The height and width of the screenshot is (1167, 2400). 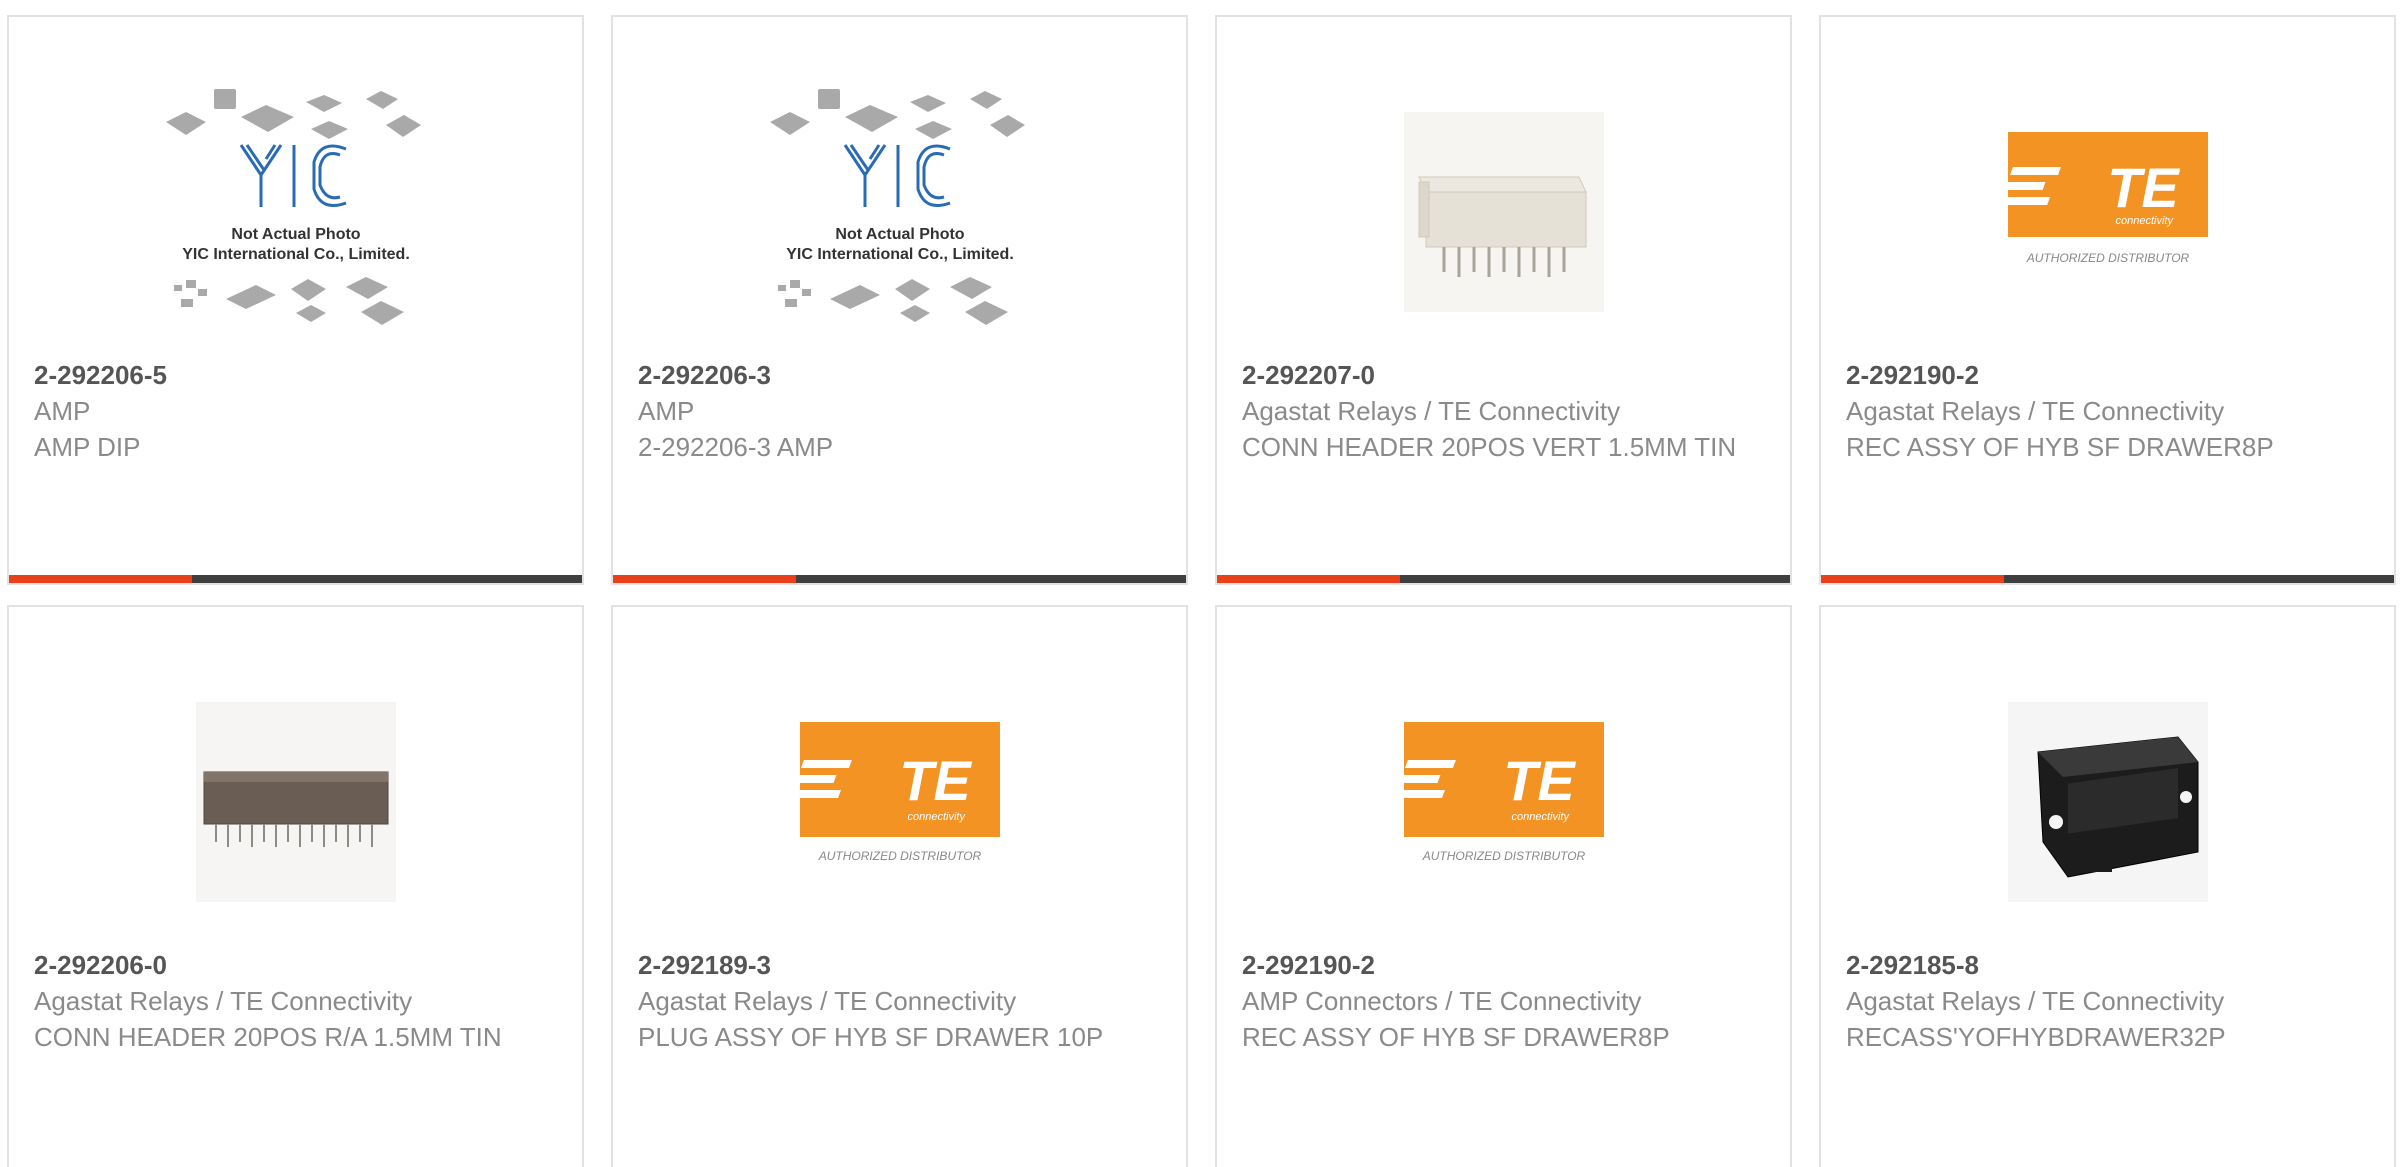 I want to click on product-info: 2-292206-3 AMP 2-292206-3 AMP, so click(x=902, y=411).